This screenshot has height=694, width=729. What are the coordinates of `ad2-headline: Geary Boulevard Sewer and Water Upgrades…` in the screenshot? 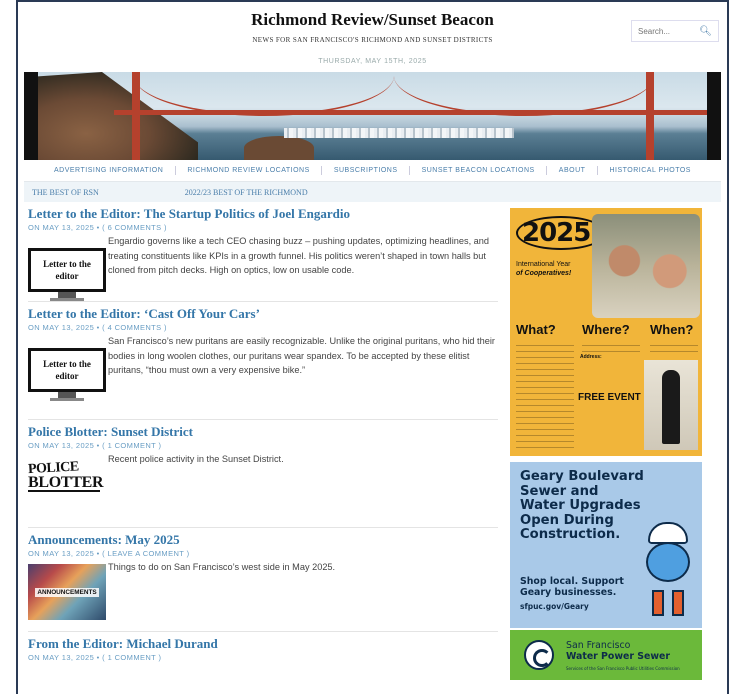 It's located at (582, 505).